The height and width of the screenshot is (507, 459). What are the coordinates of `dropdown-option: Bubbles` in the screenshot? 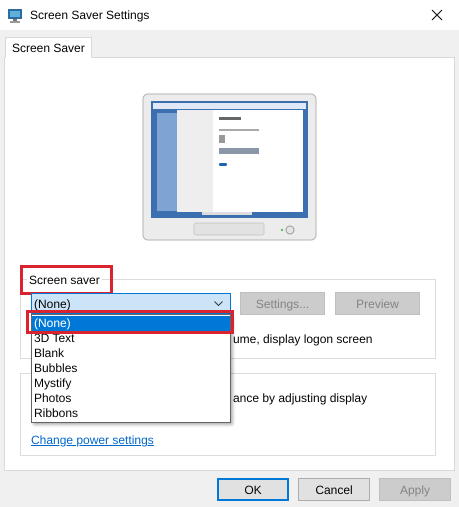 It's located at (131, 368).